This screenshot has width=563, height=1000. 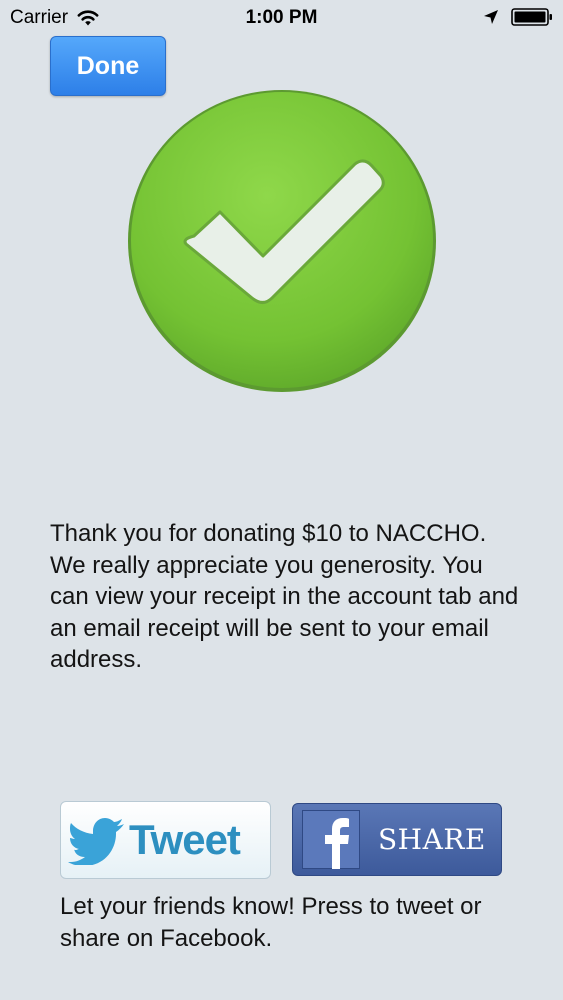 I want to click on status-time: 1:00 PM, so click(x=281, y=17).